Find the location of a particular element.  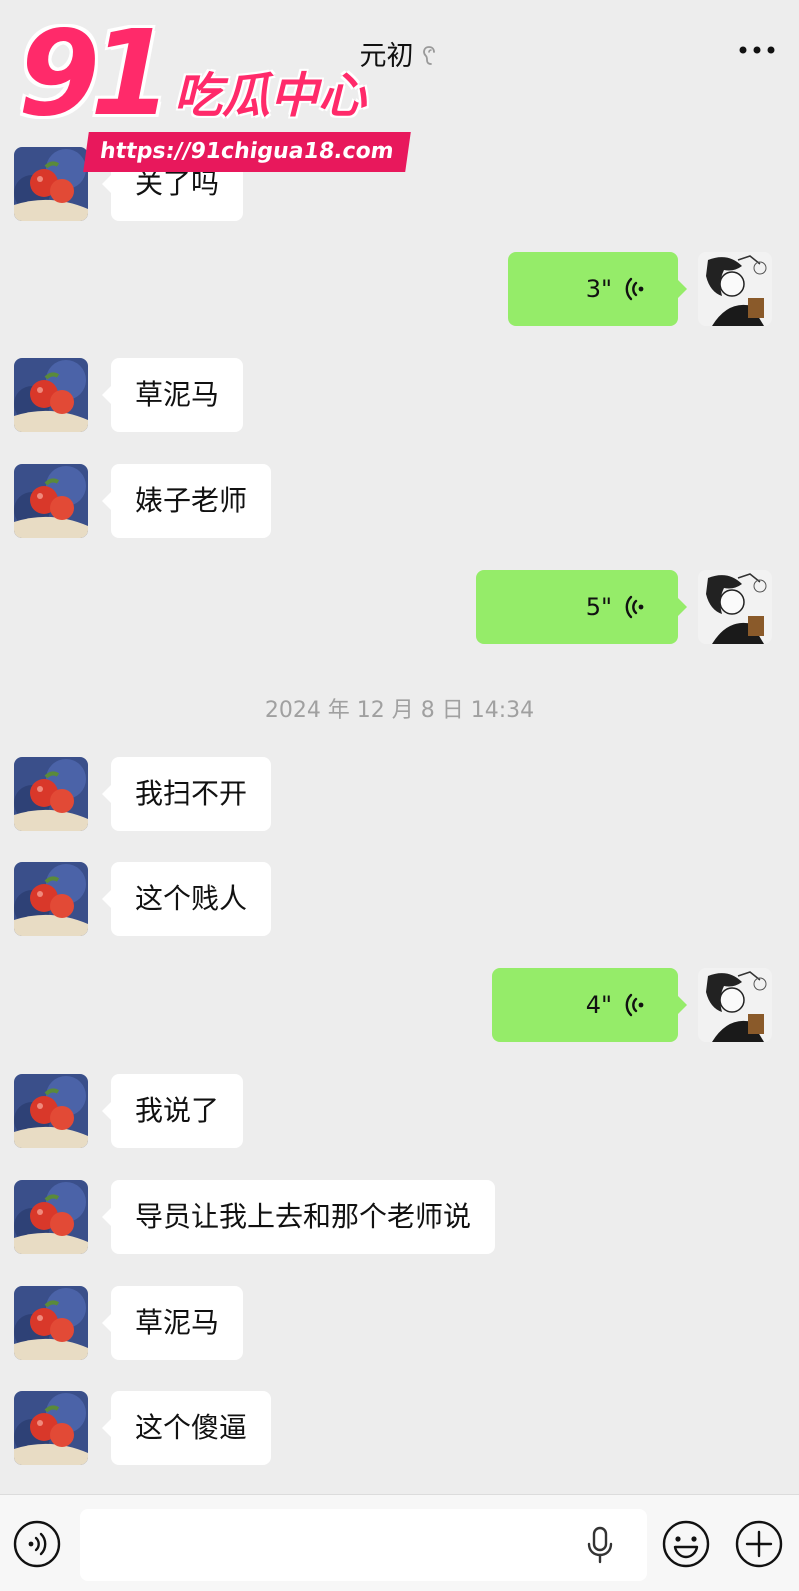

voice-message-bubble: 4" is located at coordinates (589, 1005).